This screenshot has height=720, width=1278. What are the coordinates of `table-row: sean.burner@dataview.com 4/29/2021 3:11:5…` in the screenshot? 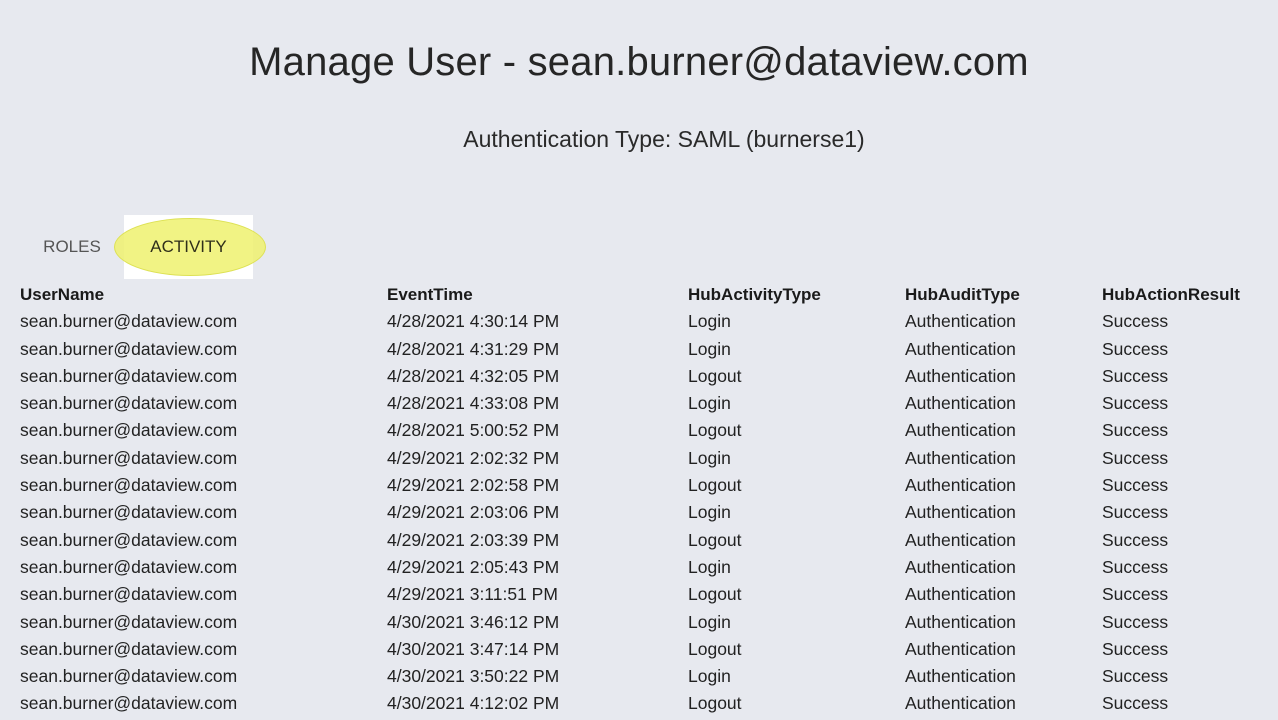 It's located at (645, 594).